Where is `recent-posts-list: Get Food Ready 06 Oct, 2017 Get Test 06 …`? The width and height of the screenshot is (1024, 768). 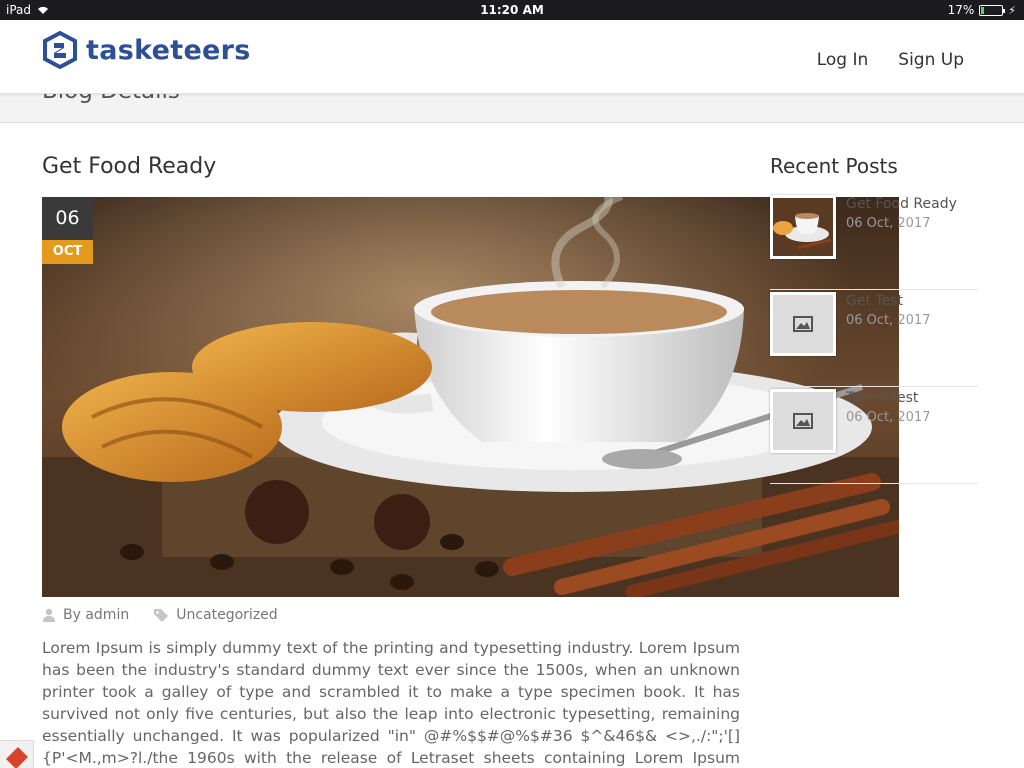
recent-posts-list: Get Food Ready 06 Oct, 2017 Get Test 06 … is located at coordinates (874, 338).